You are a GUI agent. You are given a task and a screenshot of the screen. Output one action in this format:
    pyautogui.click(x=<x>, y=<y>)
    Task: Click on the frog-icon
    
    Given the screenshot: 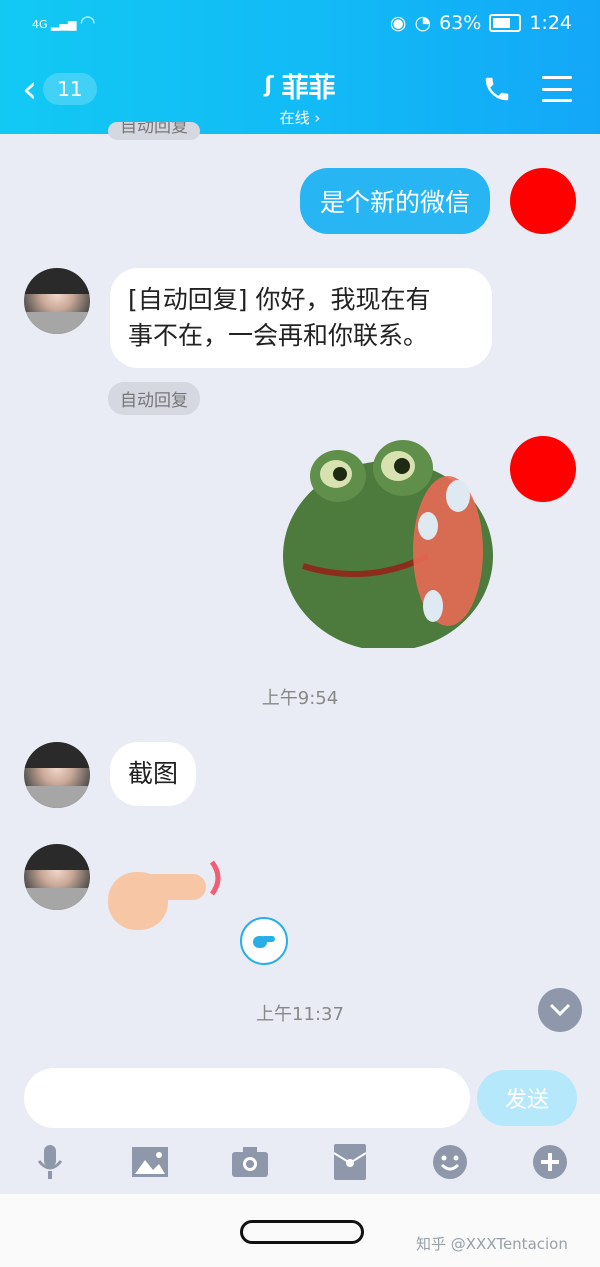 What is the action you would take?
    pyautogui.click(x=388, y=545)
    